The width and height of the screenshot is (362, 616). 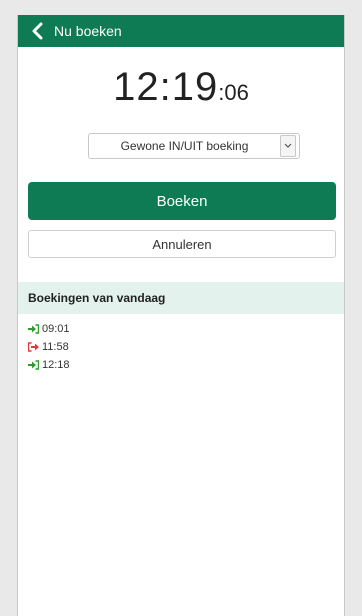 I want to click on booking-time: 09:01, so click(x=56, y=329).